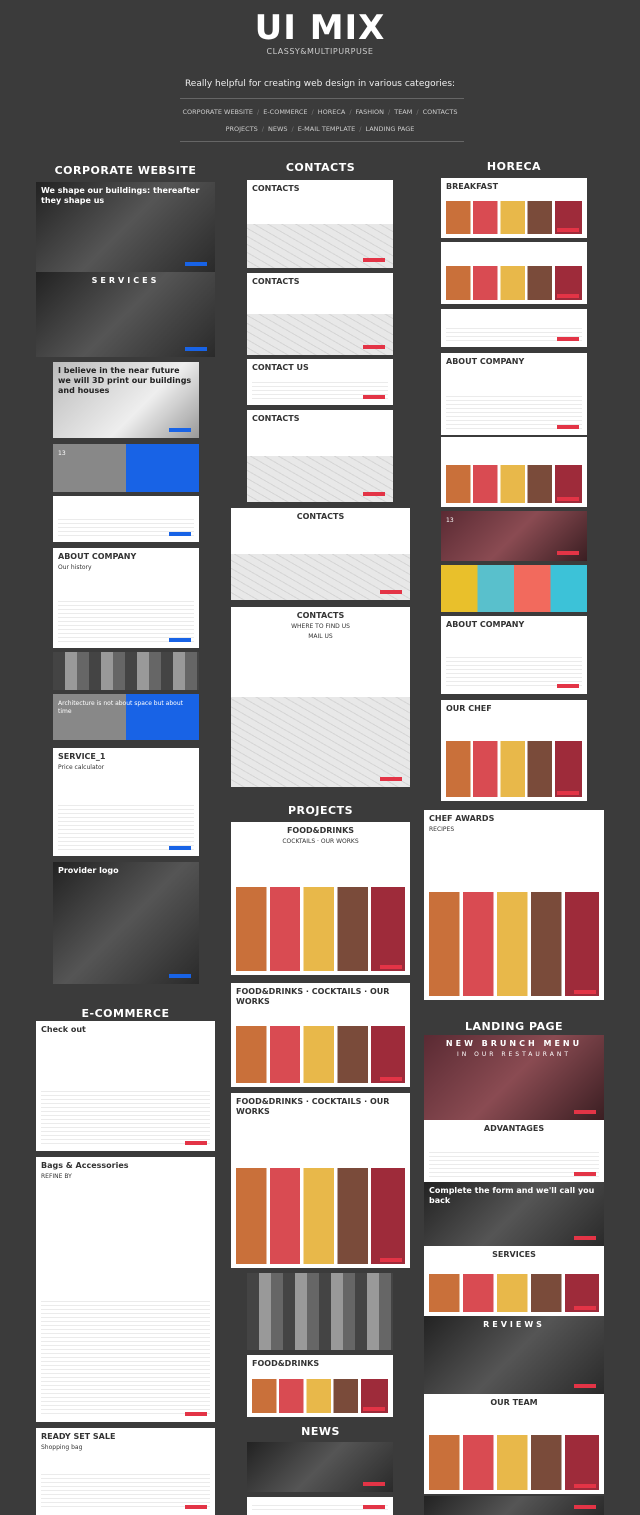 Image resolution: width=640 pixels, height=1515 pixels. I want to click on template-preview-h2, so click(514, 273).